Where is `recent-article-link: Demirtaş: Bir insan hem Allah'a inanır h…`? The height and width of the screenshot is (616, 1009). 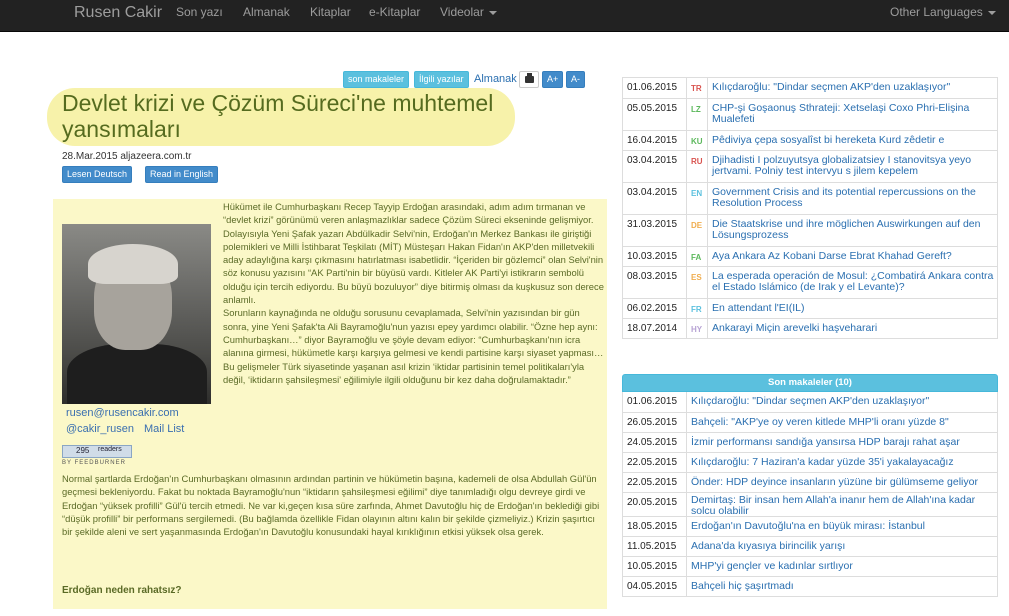
recent-article-link: Demirtaş: Bir insan hem Allah'a inanır h… is located at coordinates (841, 506).